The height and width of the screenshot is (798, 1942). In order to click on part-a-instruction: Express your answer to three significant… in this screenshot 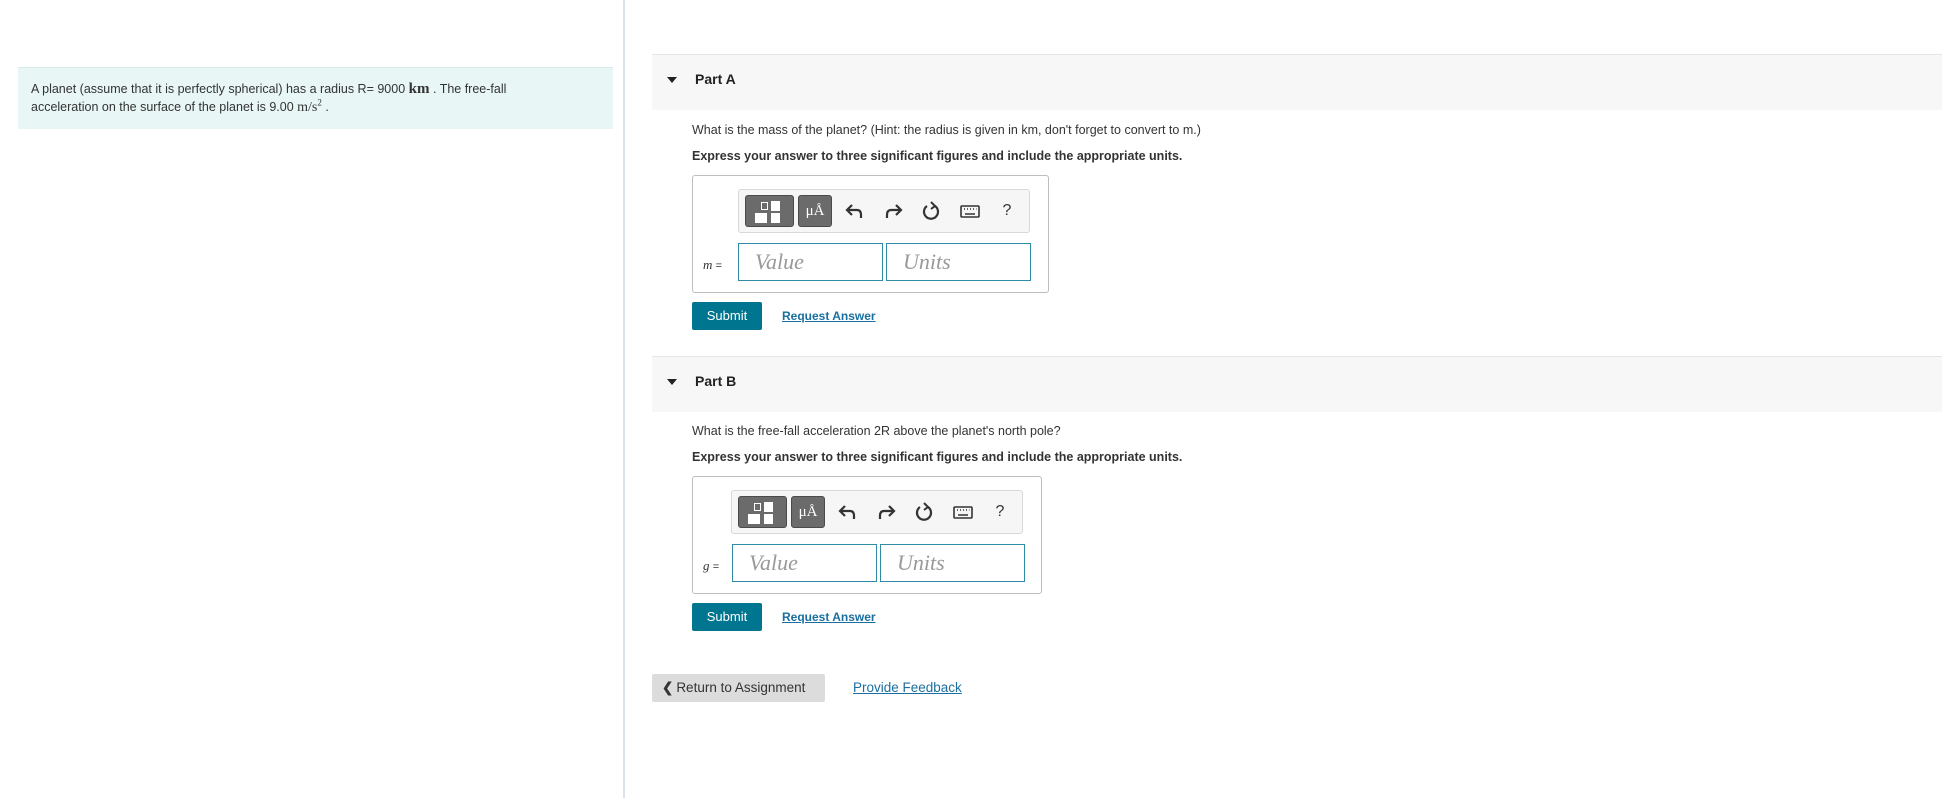, I will do `click(937, 156)`.